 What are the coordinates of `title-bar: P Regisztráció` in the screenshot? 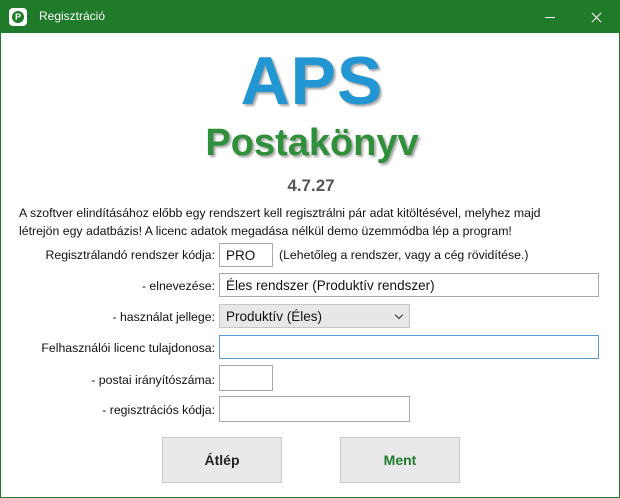 It's located at (310, 17).